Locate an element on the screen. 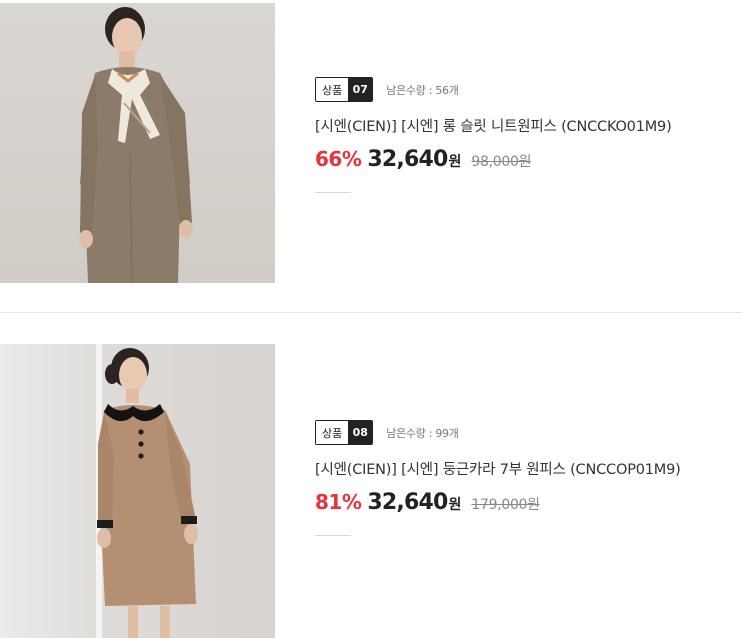 The image size is (742, 638). product-title-link: [시엔(CIEN)] [시엔] 롱 슬릿 니트원피스 (CNCCKO01M9) is located at coordinates (493, 125).